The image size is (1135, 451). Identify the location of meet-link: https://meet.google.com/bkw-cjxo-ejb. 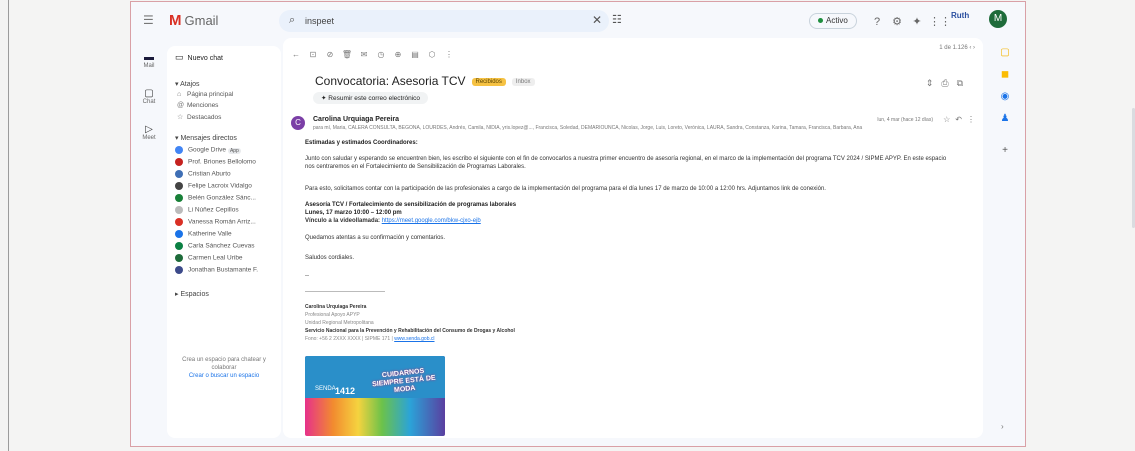
(431, 221).